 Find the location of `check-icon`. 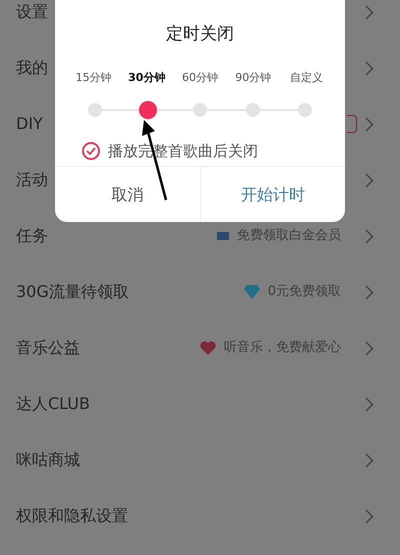

check-icon is located at coordinates (91, 151).